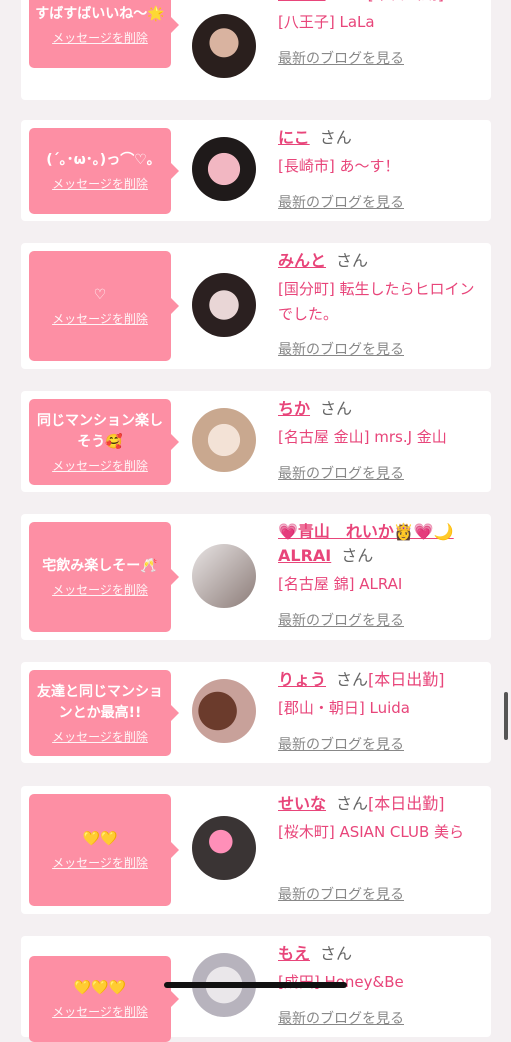  I want to click on name-line: みんと さん, so click(383, 261).